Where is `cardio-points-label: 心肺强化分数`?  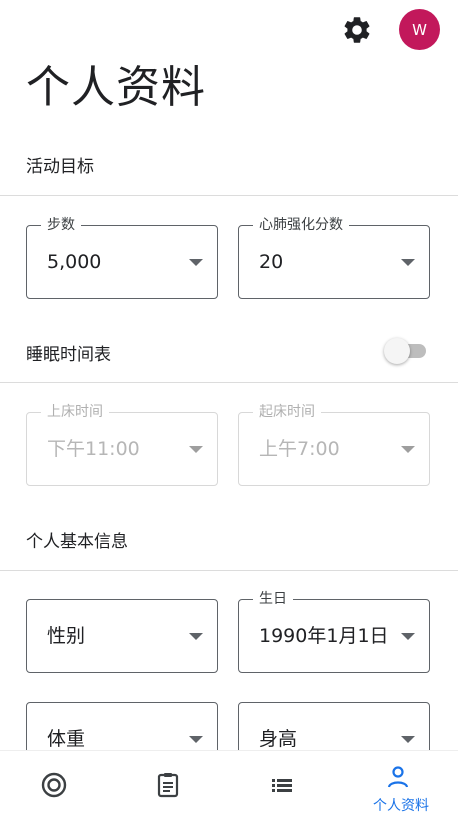
cardio-points-label: 心肺强化分数 is located at coordinates (301, 225).